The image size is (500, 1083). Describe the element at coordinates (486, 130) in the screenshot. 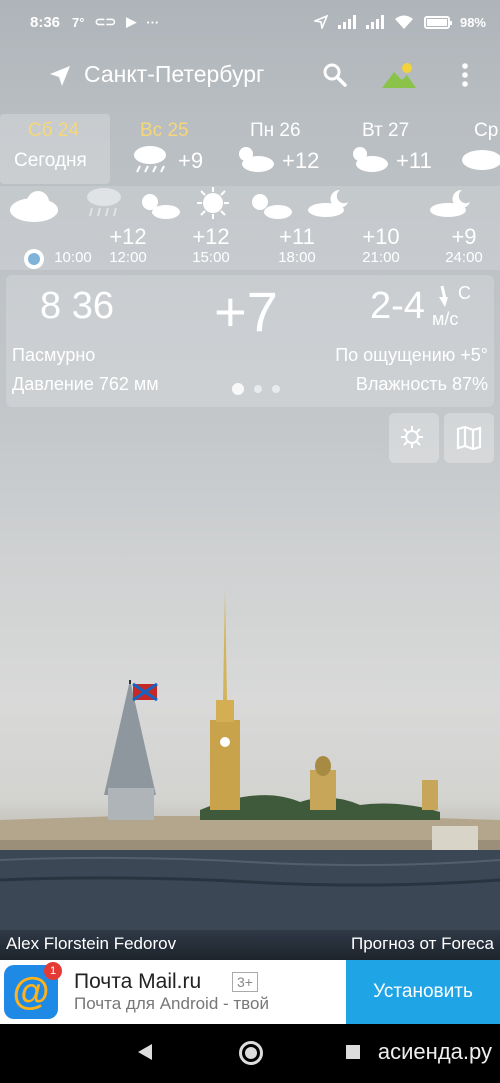

I see `day-label: Ср` at that location.